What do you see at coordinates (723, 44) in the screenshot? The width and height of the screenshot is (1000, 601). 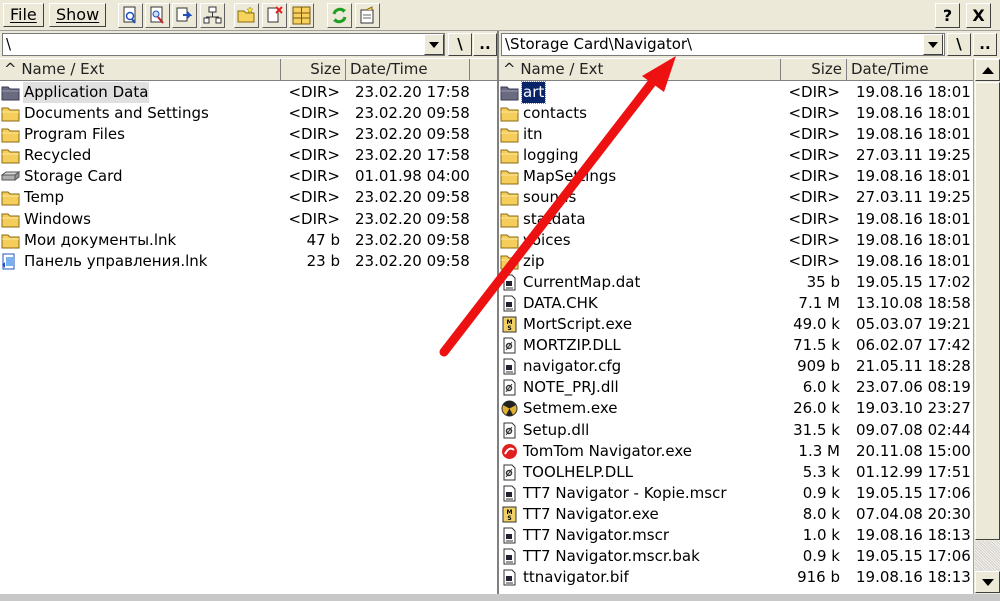 I see `right-path-field: \Storage Card\Navigator\` at bounding box center [723, 44].